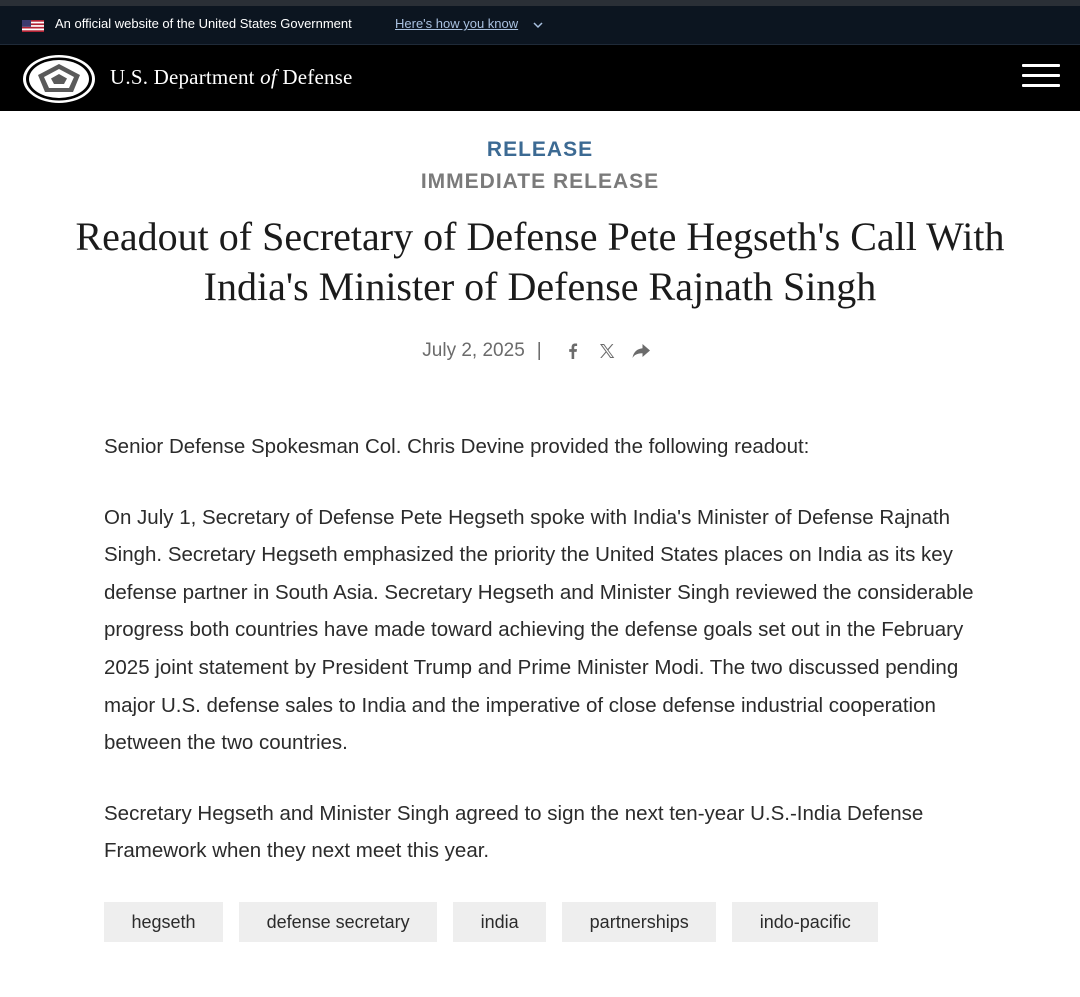  I want to click on site-header: U.S. Department of Defense, so click(540, 78).